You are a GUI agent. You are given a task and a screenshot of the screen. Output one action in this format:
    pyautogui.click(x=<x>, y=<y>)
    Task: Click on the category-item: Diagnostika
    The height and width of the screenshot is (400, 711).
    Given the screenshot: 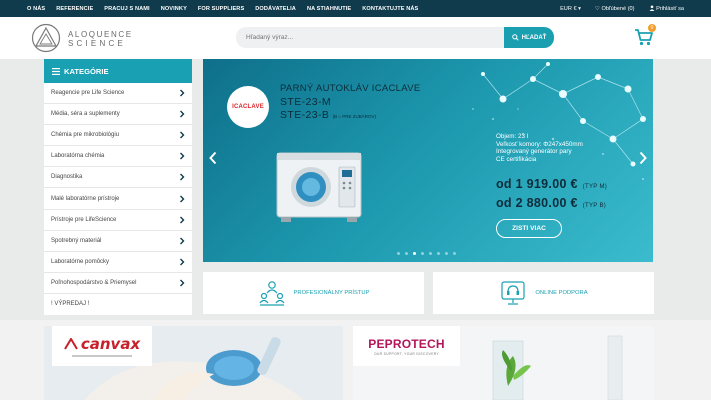 What is the action you would take?
    pyautogui.click(x=118, y=178)
    